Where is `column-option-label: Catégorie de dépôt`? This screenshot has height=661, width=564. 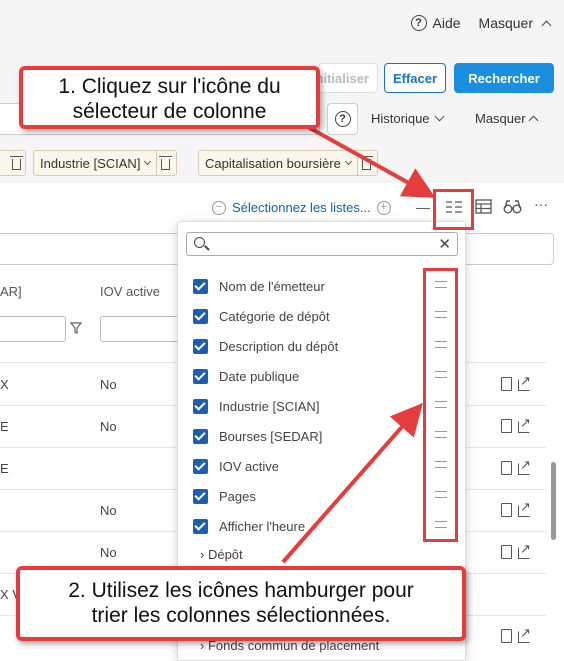 column-option-label: Catégorie de dépôt is located at coordinates (274, 316).